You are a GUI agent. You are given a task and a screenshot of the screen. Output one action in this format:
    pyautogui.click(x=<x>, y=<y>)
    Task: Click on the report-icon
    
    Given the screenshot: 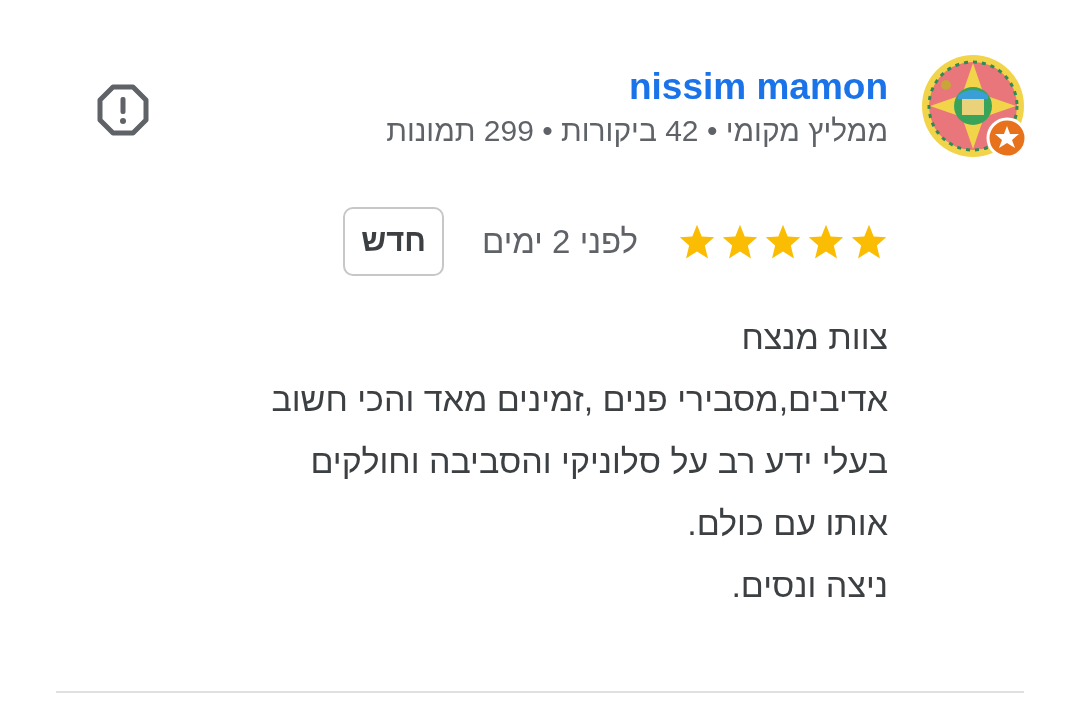 What is the action you would take?
    pyautogui.click(x=123, y=110)
    